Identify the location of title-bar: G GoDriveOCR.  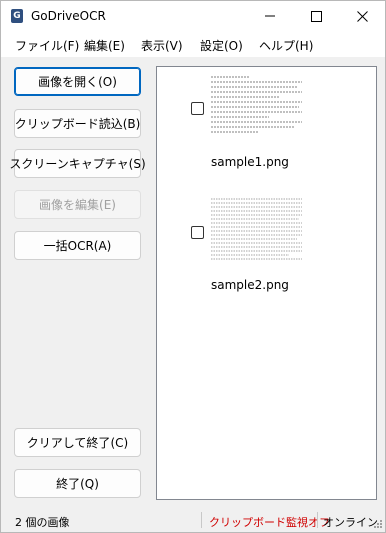
(193, 16).